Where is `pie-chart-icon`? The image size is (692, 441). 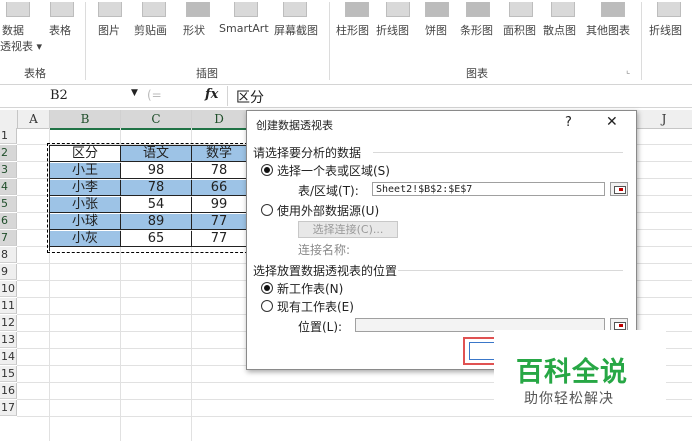
pie-chart-icon is located at coordinates (437, 9).